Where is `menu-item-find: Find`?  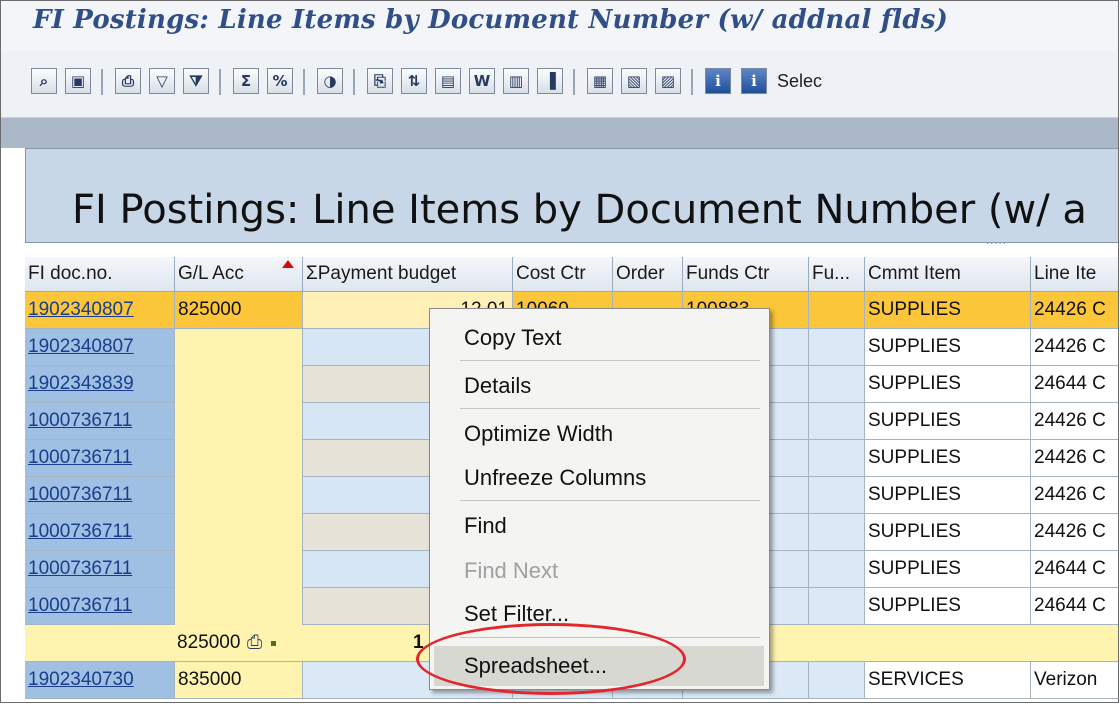 menu-item-find: Find is located at coordinates (485, 526).